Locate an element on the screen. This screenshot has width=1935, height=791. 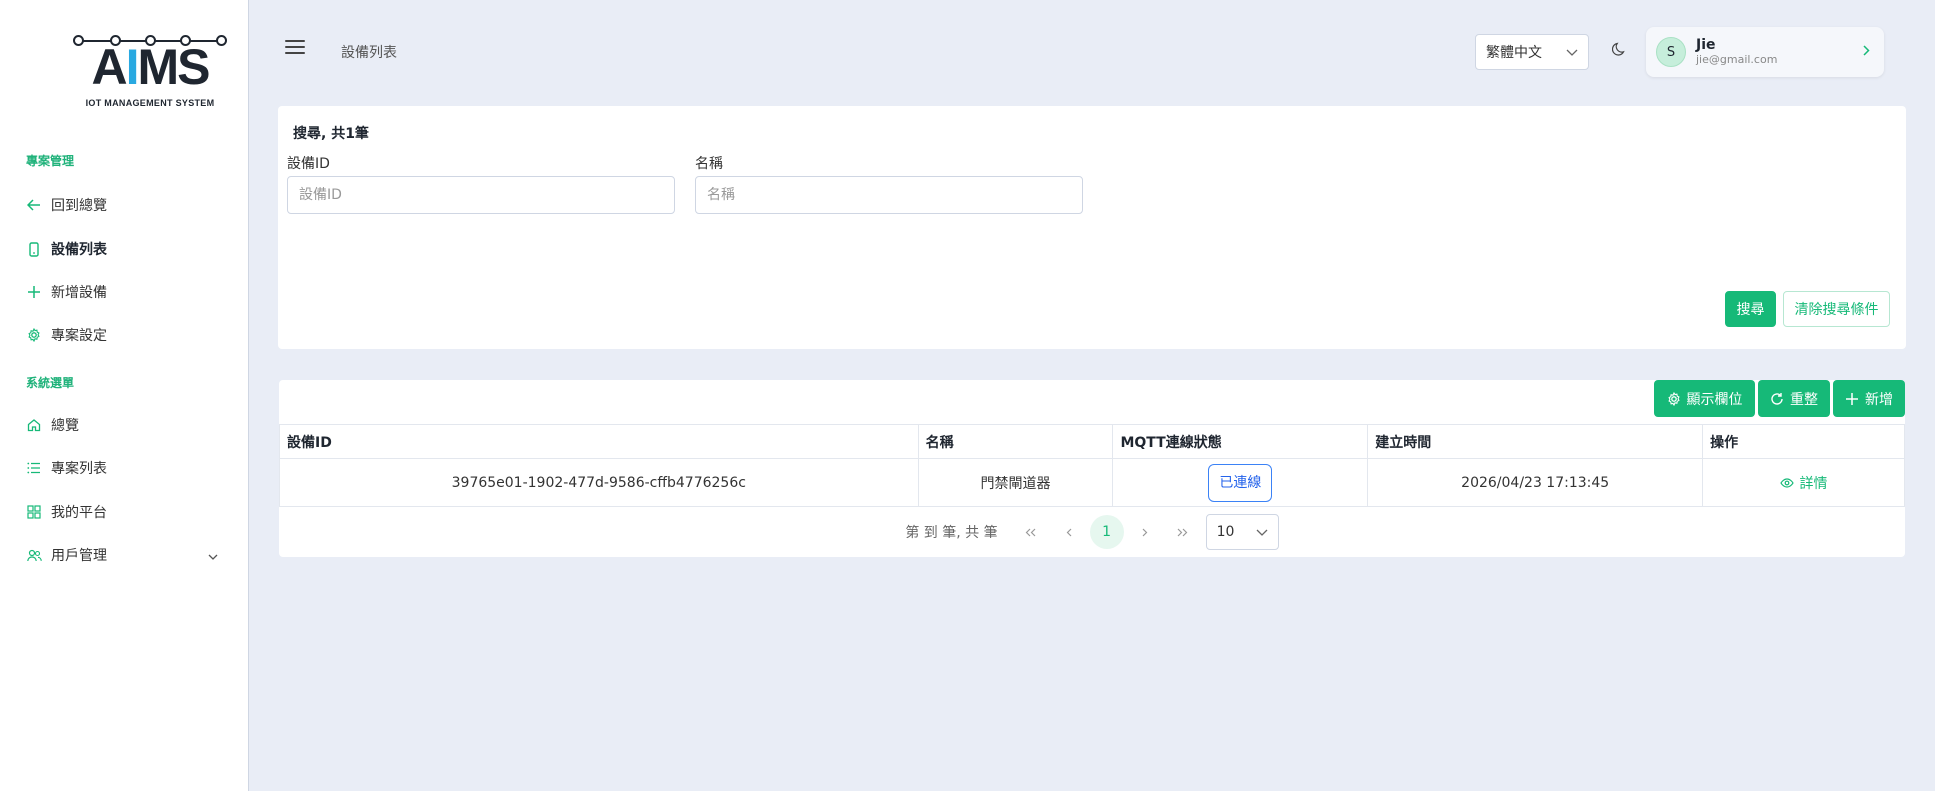
sidebar-item-label: 專案設定 is located at coordinates (79, 336).